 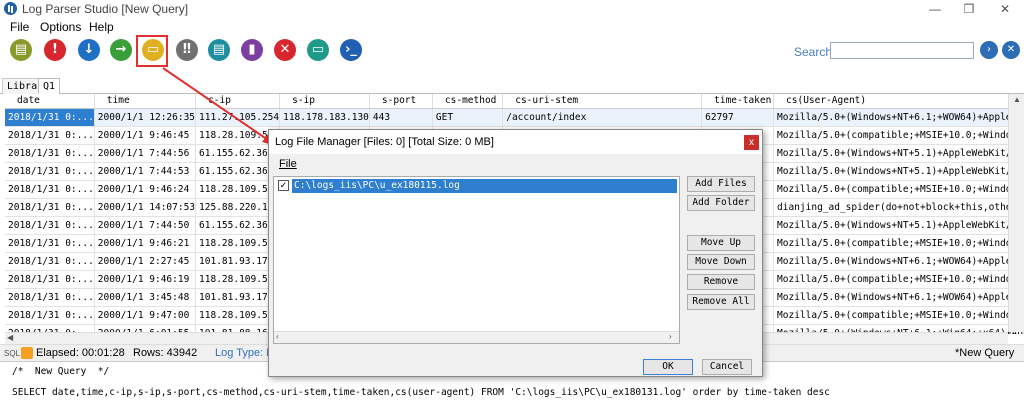 I want to click on add-files-button: Add Files, so click(x=721, y=184).